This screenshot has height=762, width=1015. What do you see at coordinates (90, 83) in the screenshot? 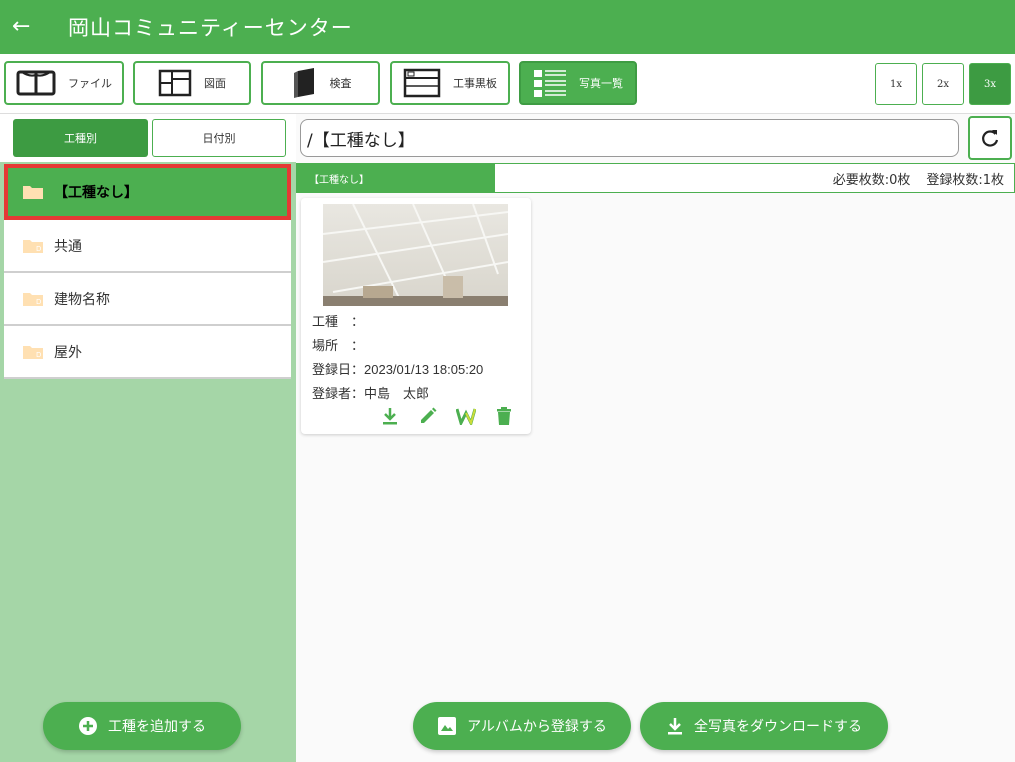
I see `file-button-label: ファイル` at bounding box center [90, 83].